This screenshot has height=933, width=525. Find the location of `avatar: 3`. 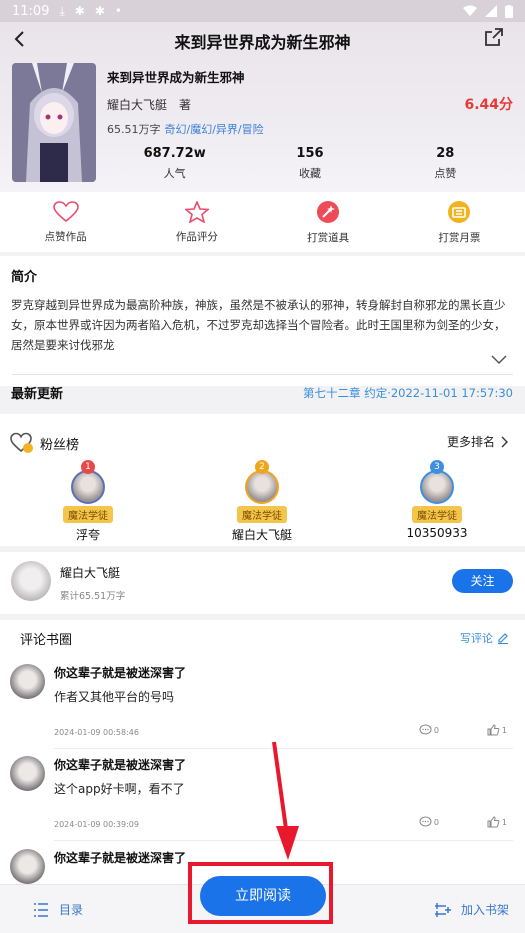

avatar: 3 is located at coordinates (437, 482).